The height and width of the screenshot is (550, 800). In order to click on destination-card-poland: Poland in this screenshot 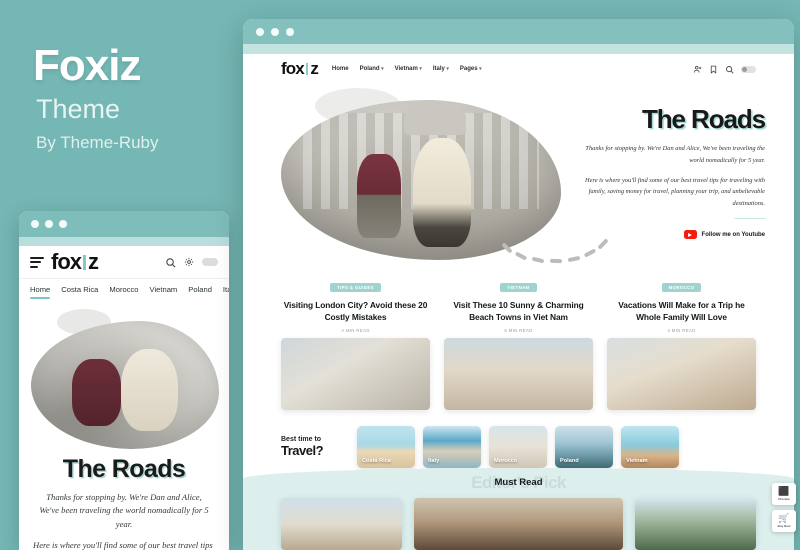, I will do `click(584, 447)`.